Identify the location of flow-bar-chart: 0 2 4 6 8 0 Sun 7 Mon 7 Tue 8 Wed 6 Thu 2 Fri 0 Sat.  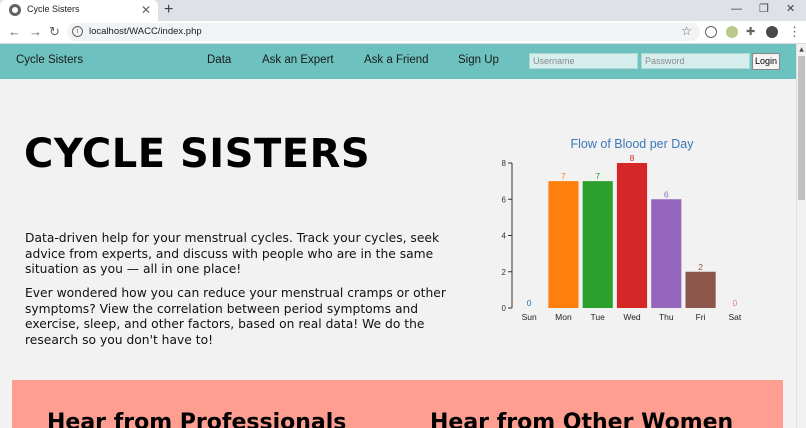
(622, 237).